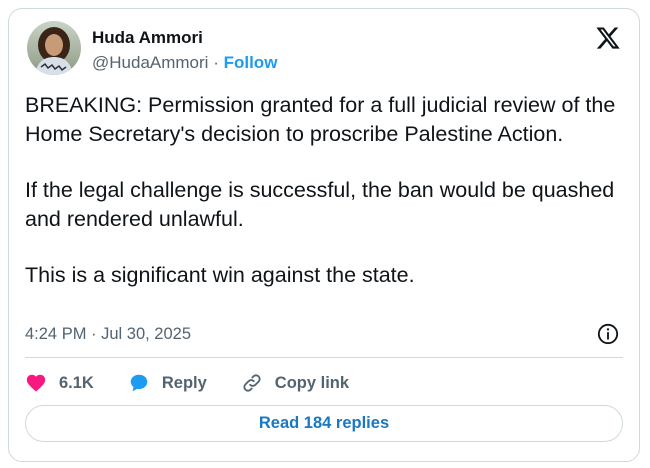 The width and height of the screenshot is (650, 468). What do you see at coordinates (608, 38) in the screenshot?
I see `x-logo-icon` at bounding box center [608, 38].